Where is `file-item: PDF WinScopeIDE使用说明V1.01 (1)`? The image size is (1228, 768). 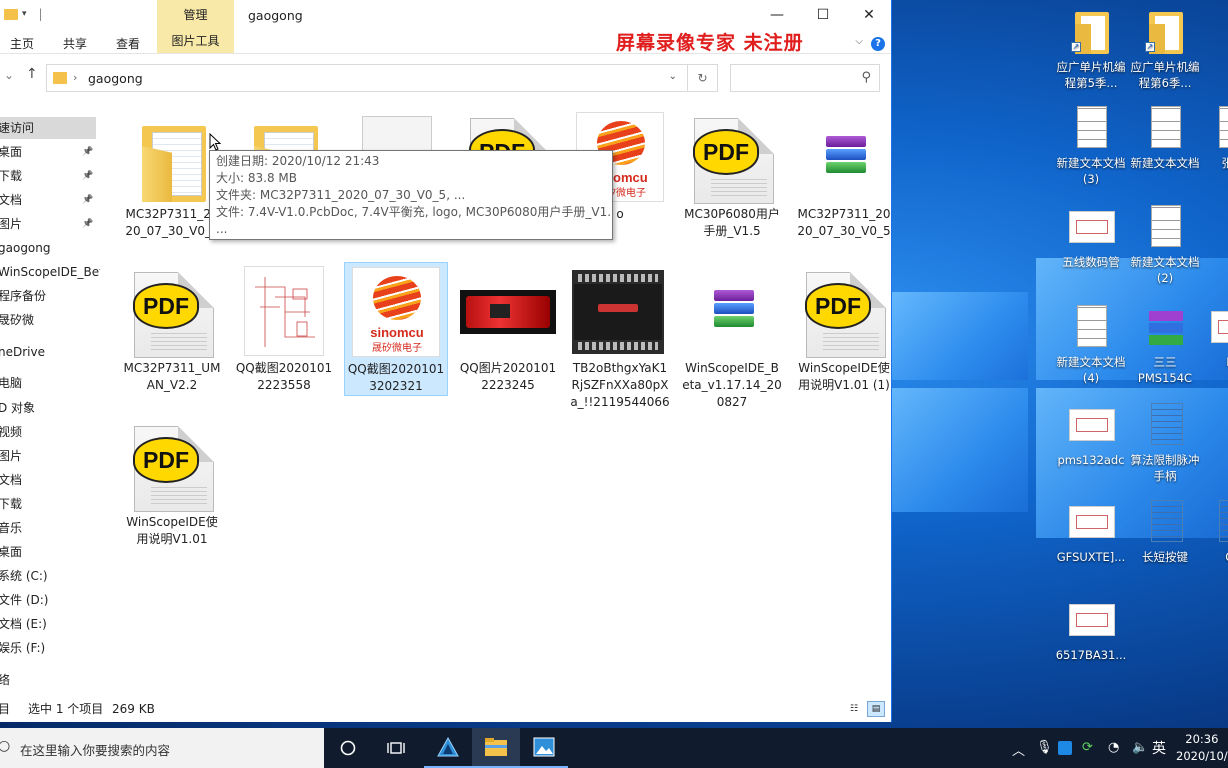
file-item: PDF WinScopeIDE使用说明V1.01 (1) is located at coordinates (844, 328).